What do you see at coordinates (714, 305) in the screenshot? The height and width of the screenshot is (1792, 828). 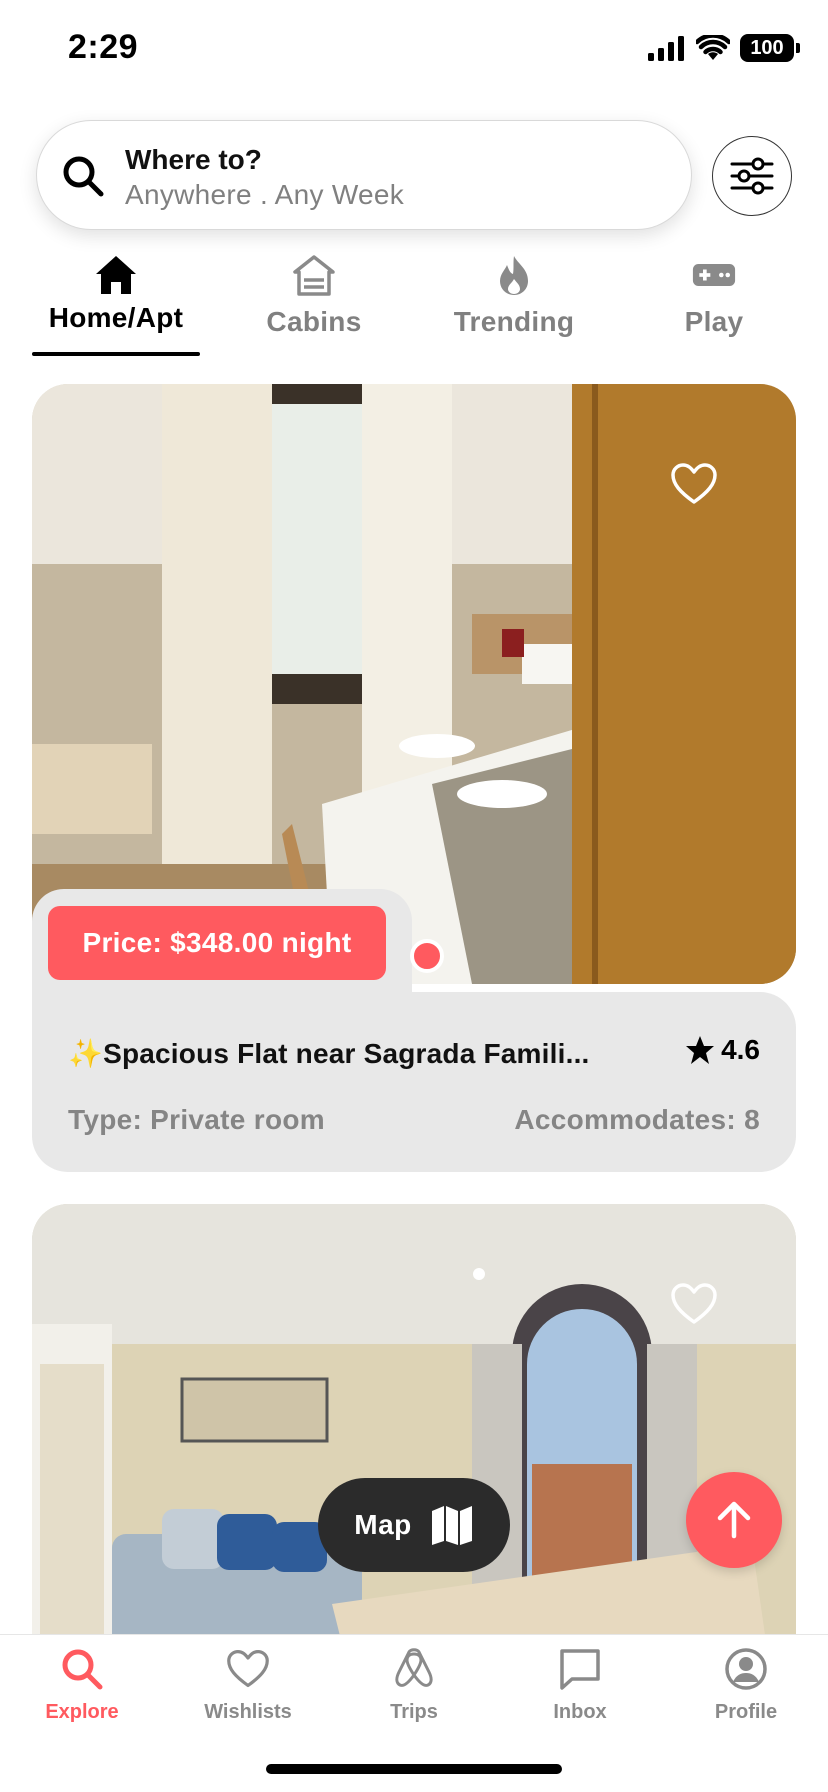 I see `tab-play: Play` at bounding box center [714, 305].